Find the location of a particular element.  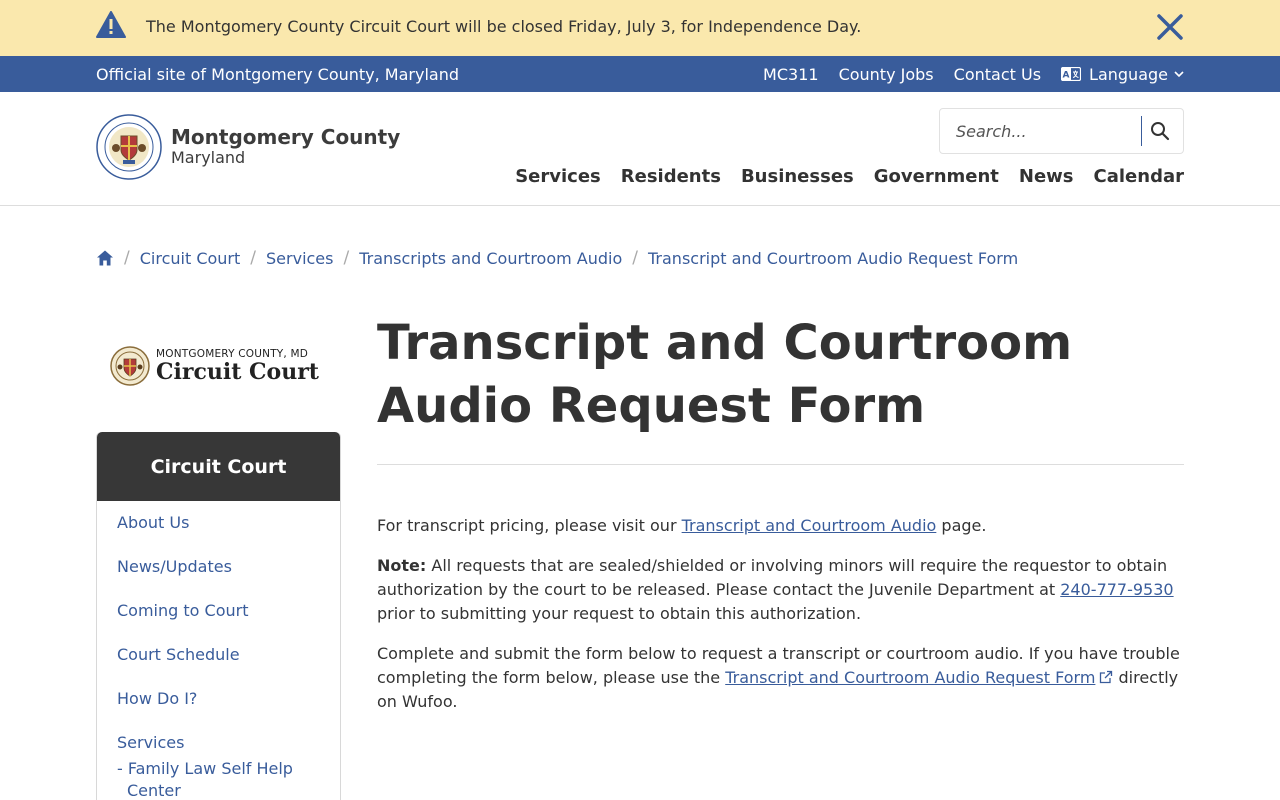

language-icon: A is located at coordinates (1071, 74).